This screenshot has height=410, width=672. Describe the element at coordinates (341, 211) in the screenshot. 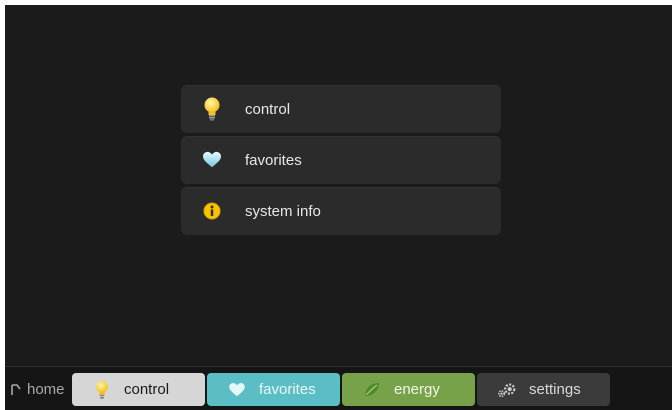

I see `menu-item-system-info: system info` at that location.